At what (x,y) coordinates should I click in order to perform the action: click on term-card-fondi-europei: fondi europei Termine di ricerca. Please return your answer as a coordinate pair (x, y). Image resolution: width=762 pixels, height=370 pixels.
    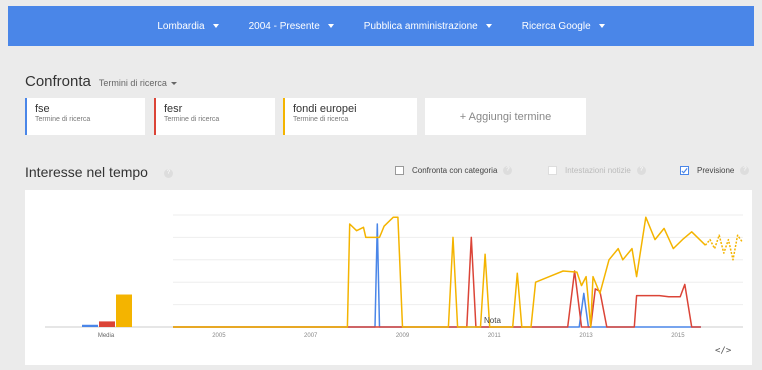
    Looking at the image, I should click on (350, 116).